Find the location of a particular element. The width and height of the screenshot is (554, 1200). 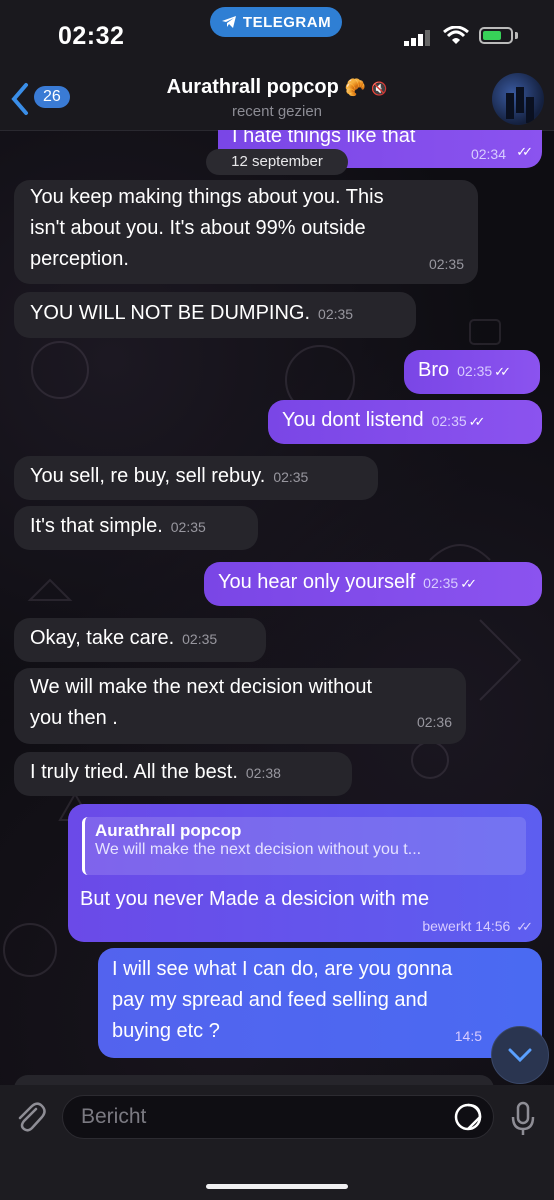

message-bubble-in: Okay, take care. 02:35 is located at coordinates (140, 640).